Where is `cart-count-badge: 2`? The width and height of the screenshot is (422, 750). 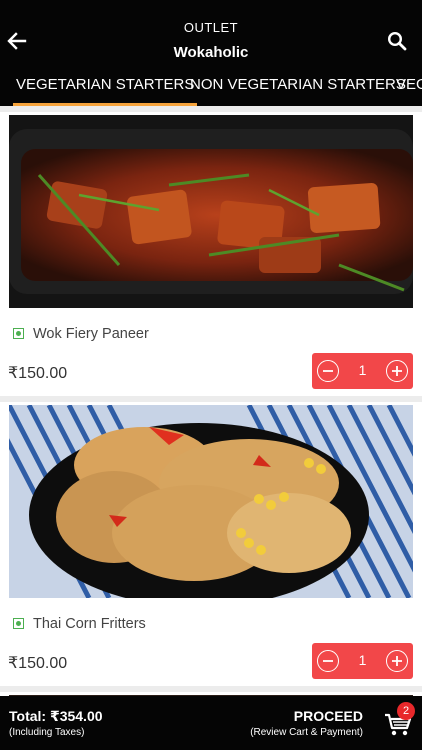 cart-count-badge: 2 is located at coordinates (406, 711).